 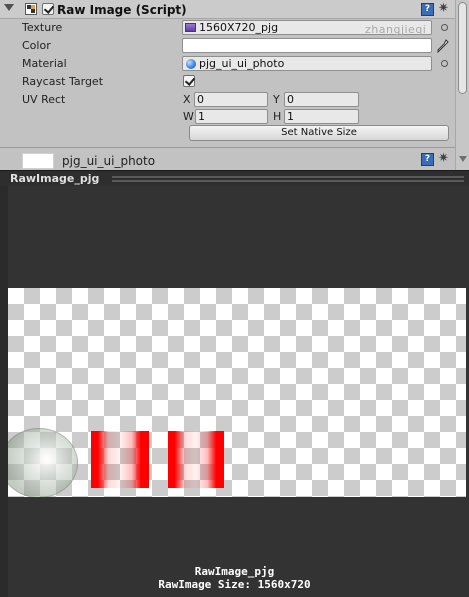 I want to click on material-sphere-icon, so click(x=191, y=64).